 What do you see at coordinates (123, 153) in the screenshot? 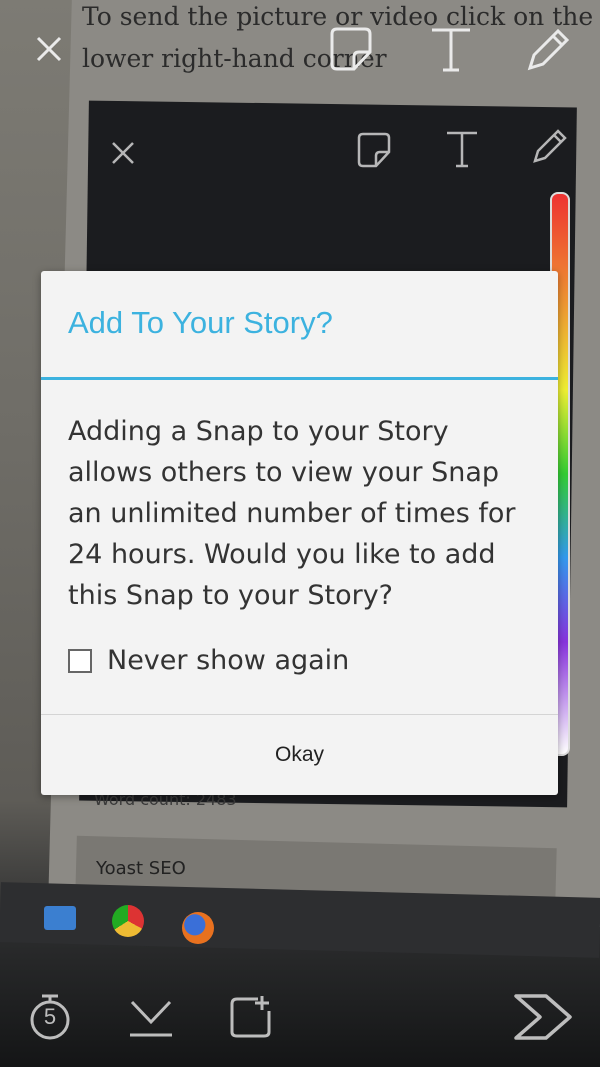
I see `photo-close-icon` at bounding box center [123, 153].